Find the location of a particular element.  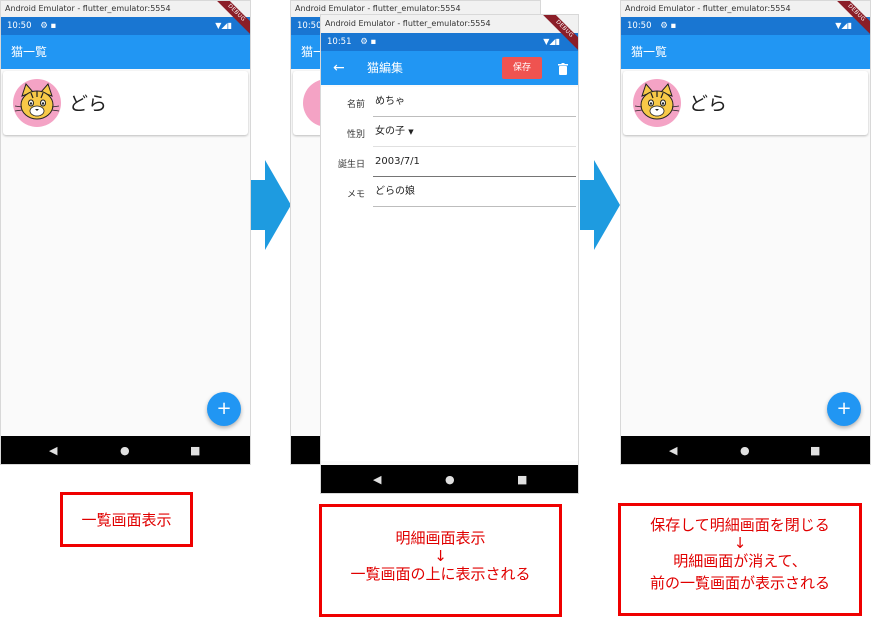

caption-step3: 保存して明細画面を閉じる ↓ 明細画面が消えて、 前の一覧画面が表示される is located at coordinates (740, 559).